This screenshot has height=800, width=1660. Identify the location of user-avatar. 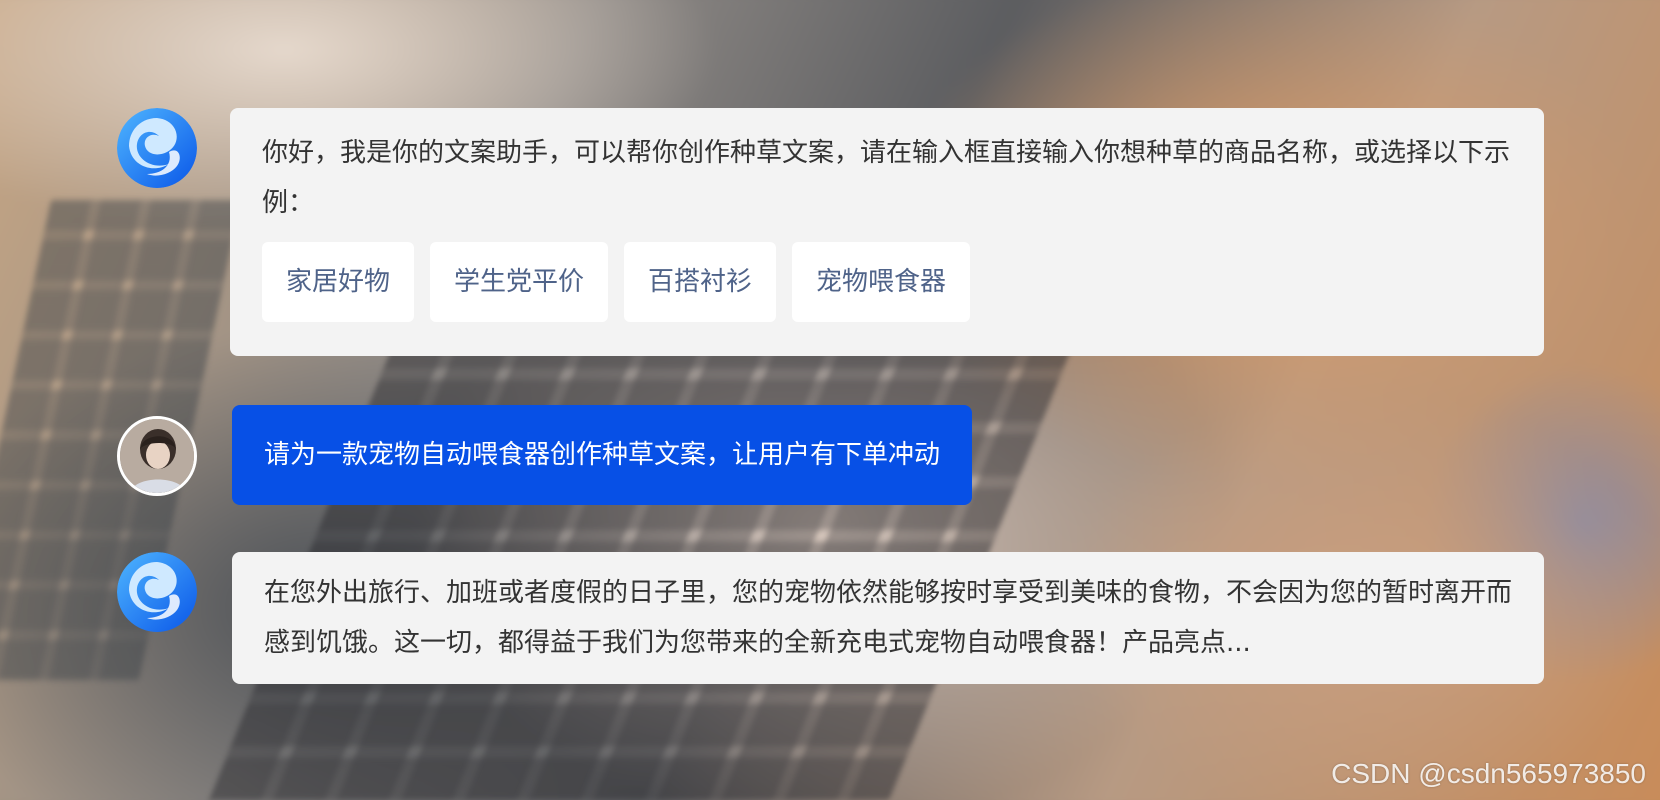
(157, 456).